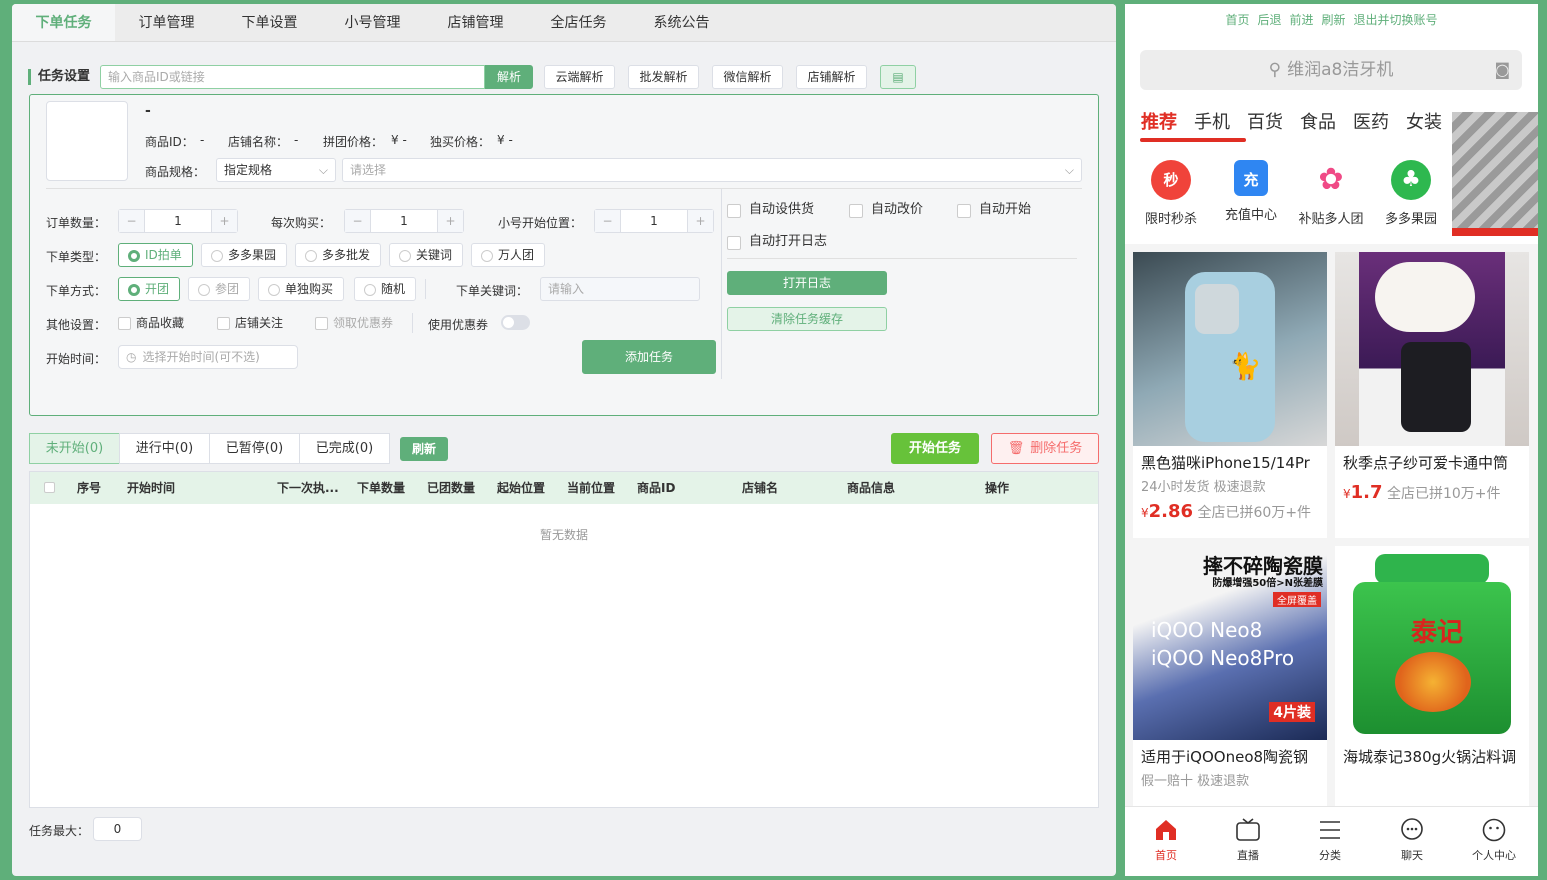 This screenshot has width=1547, height=880. I want to click on goods-sold: 全店已拼10万+件, so click(1443, 494).